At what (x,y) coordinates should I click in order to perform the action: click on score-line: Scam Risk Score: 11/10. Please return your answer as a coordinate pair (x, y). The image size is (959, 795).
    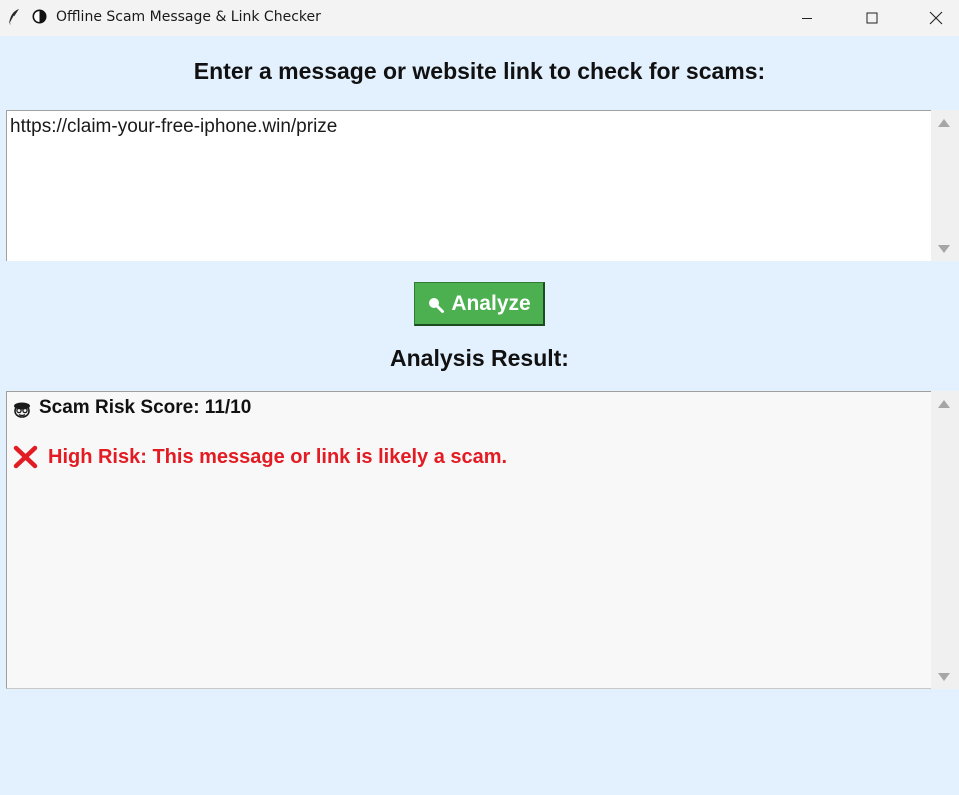
    Looking at the image, I should click on (131, 408).